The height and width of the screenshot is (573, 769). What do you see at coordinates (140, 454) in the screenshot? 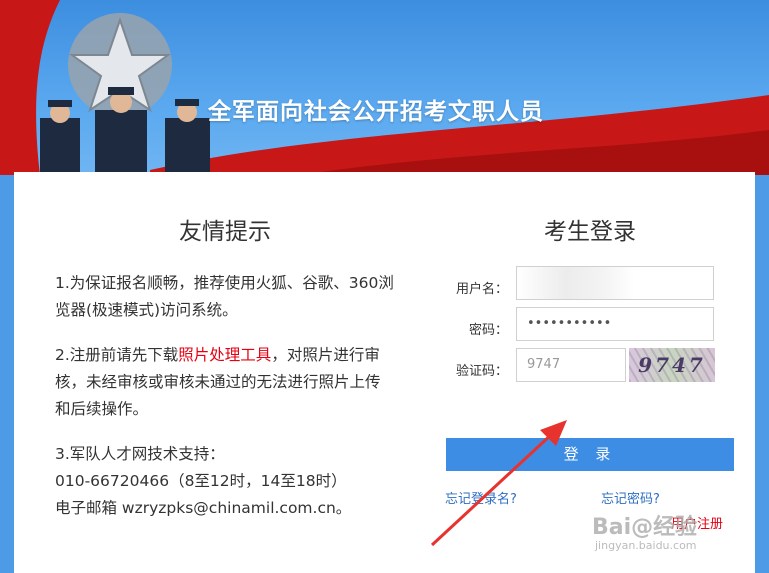
I see `support-heading: 3.军队人才网技术支持：` at bounding box center [140, 454].